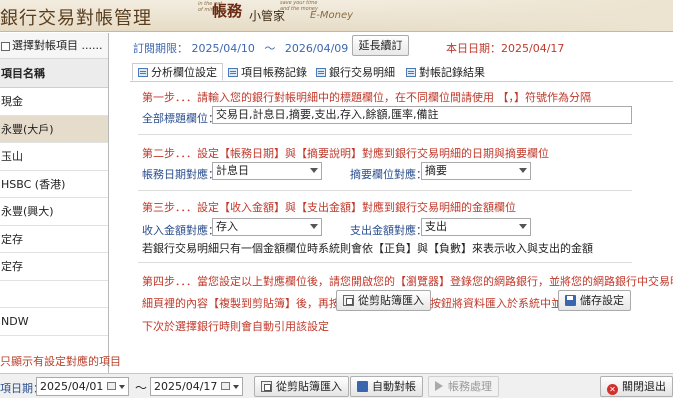  I want to click on today-date: 本日日期：2025/04/17, so click(505, 48).